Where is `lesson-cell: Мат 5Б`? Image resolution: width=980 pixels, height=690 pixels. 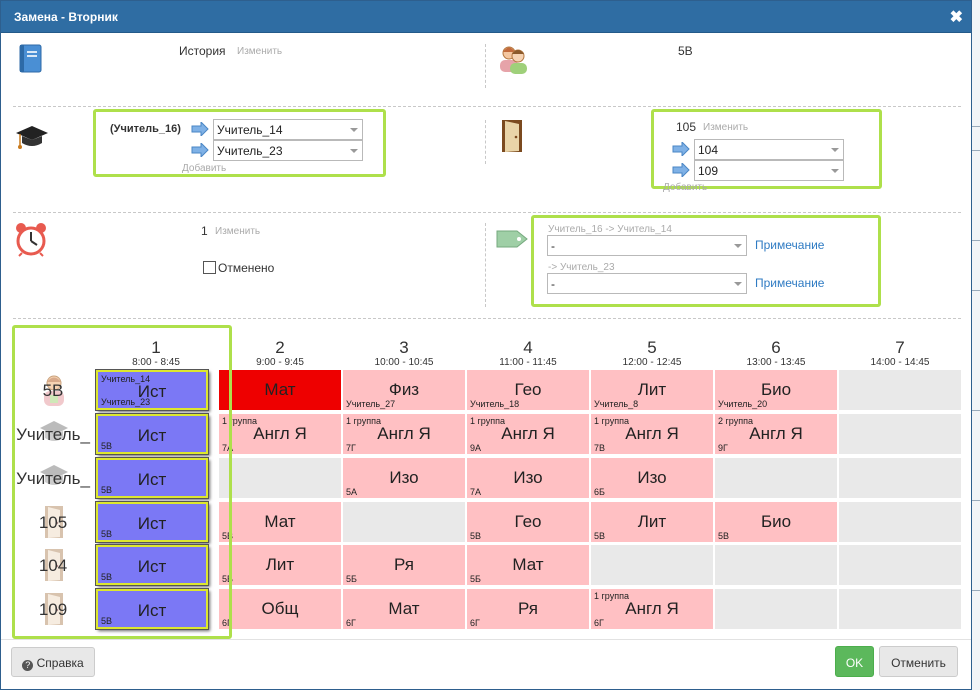 lesson-cell: Мат 5Б is located at coordinates (528, 565).